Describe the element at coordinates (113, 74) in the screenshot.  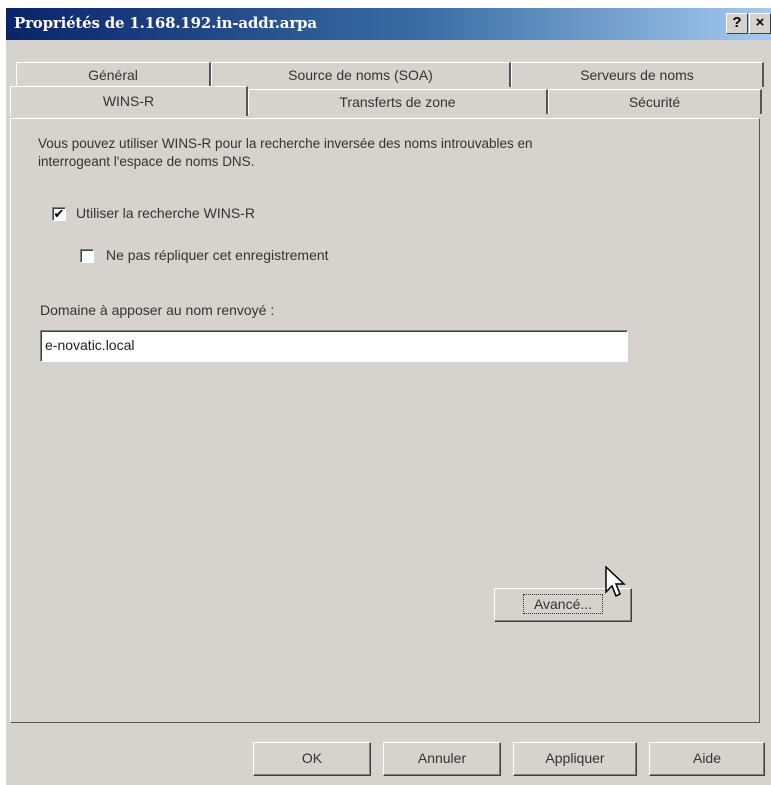
I see `tab-general: Général` at that location.